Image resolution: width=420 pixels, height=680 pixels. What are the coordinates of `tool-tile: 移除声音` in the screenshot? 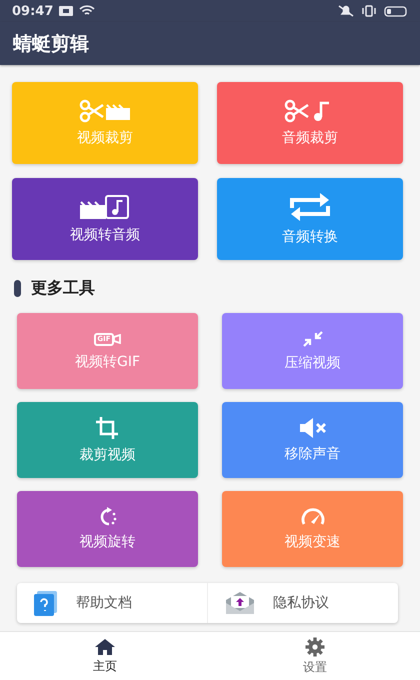 It's located at (312, 440).